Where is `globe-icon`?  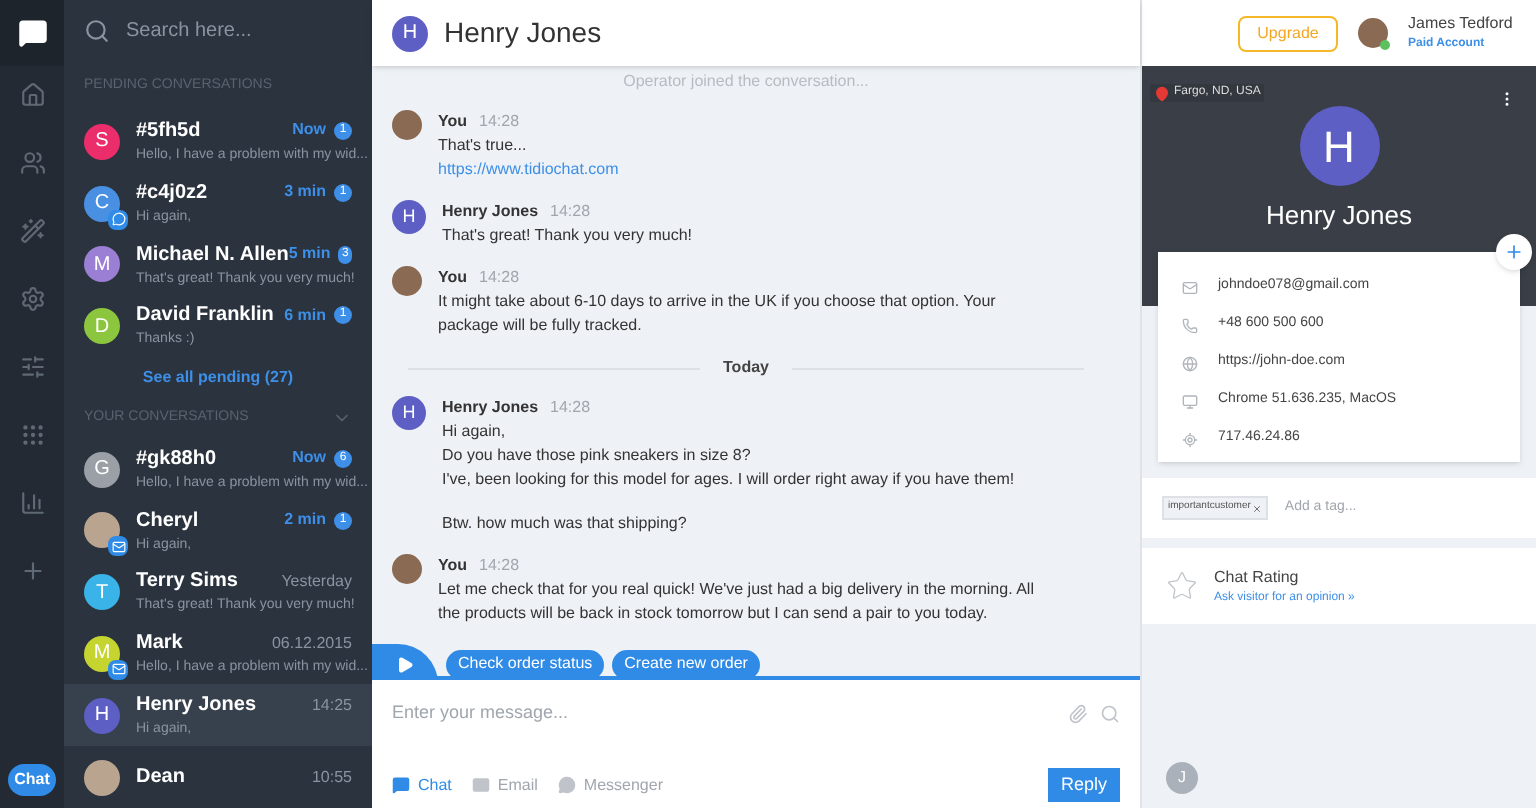 globe-icon is located at coordinates (1190, 363).